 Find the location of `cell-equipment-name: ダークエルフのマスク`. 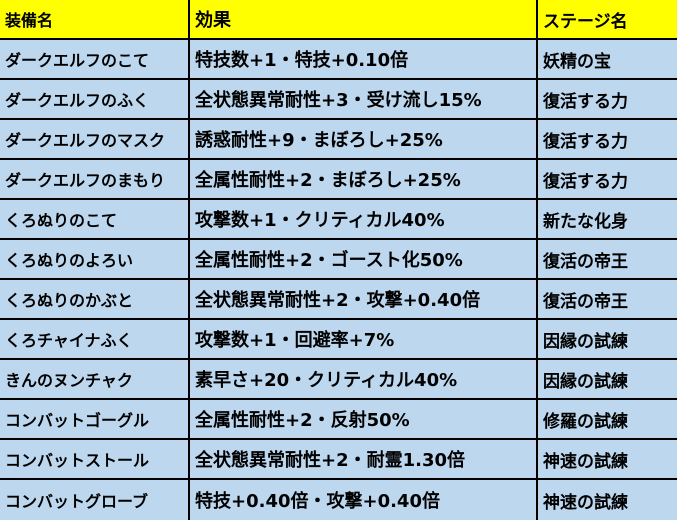

cell-equipment-name: ダークエルフのマスク is located at coordinates (95, 140).